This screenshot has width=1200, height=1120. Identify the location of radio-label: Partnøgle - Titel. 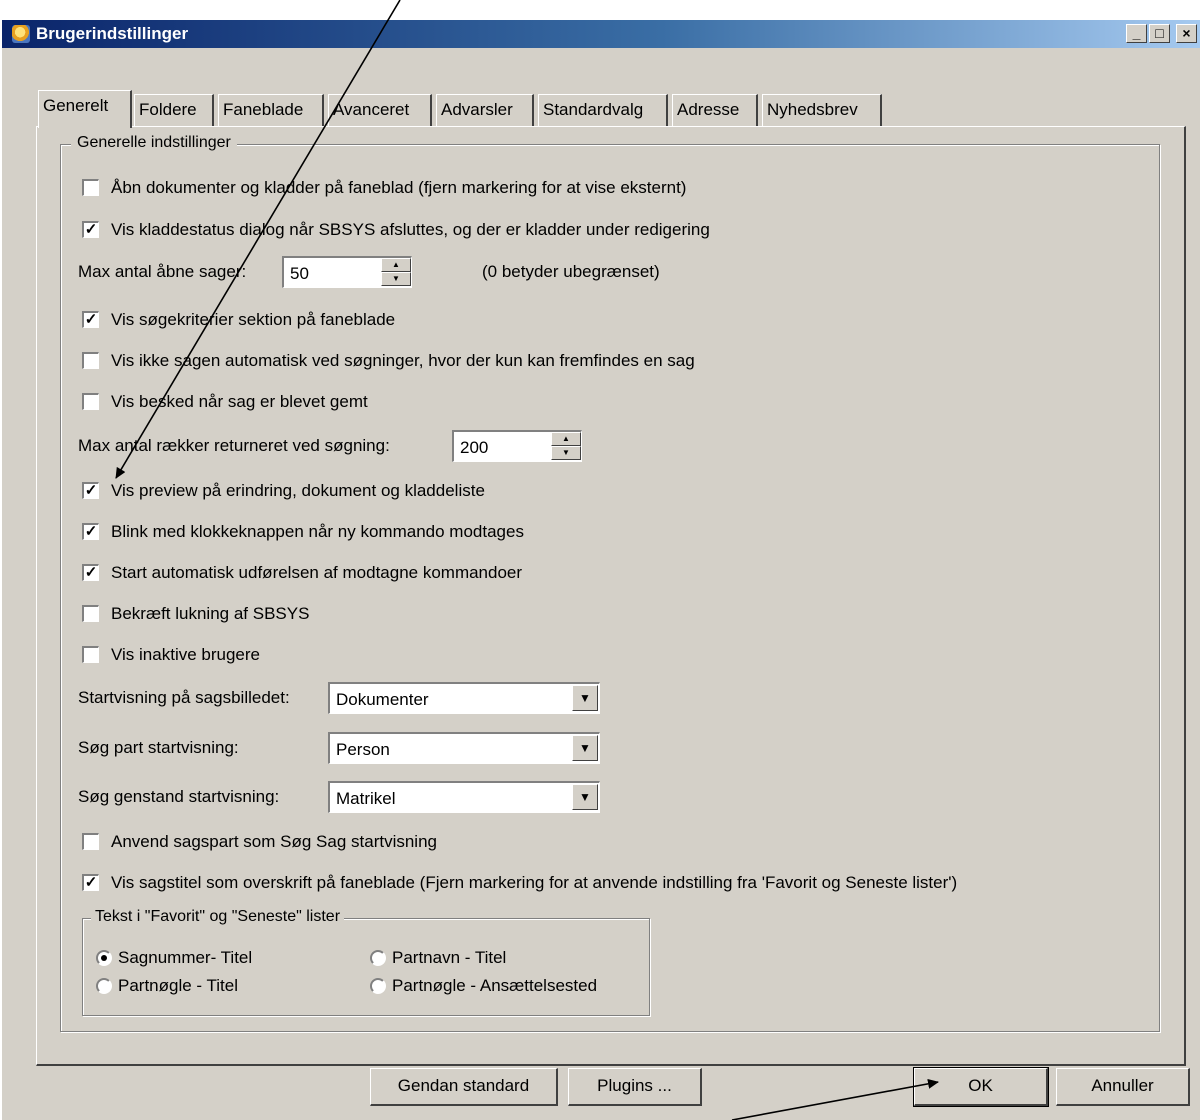
(178, 985).